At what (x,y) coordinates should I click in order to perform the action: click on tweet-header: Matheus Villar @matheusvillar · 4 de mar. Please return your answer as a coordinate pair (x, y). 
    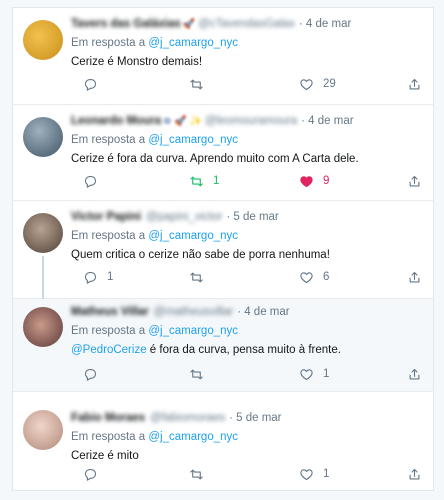
    Looking at the image, I should click on (247, 312).